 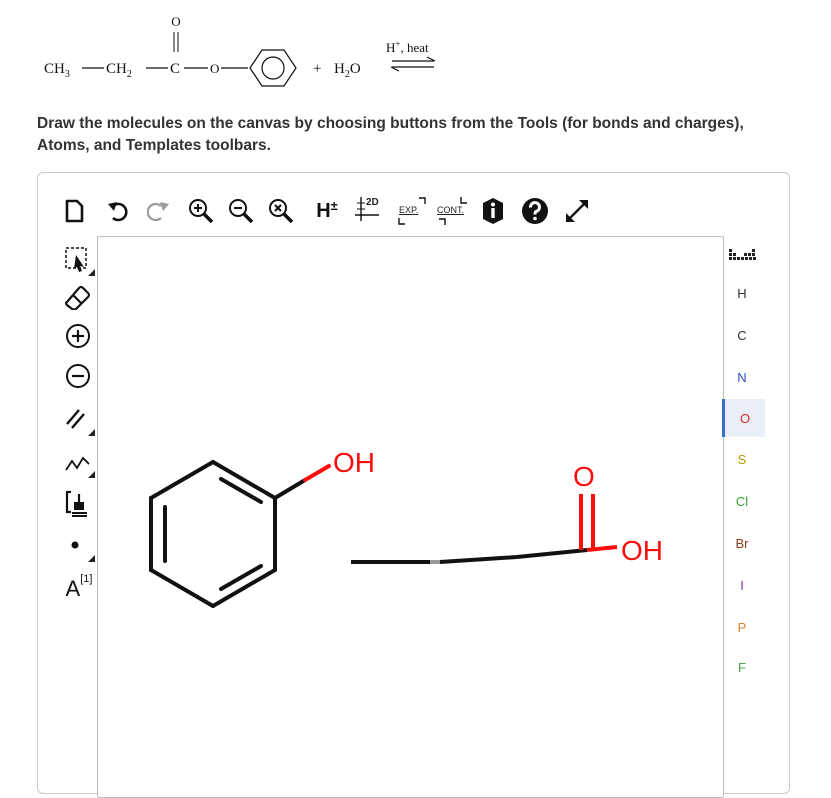 I want to click on atom-symbol: S, so click(x=742, y=459).